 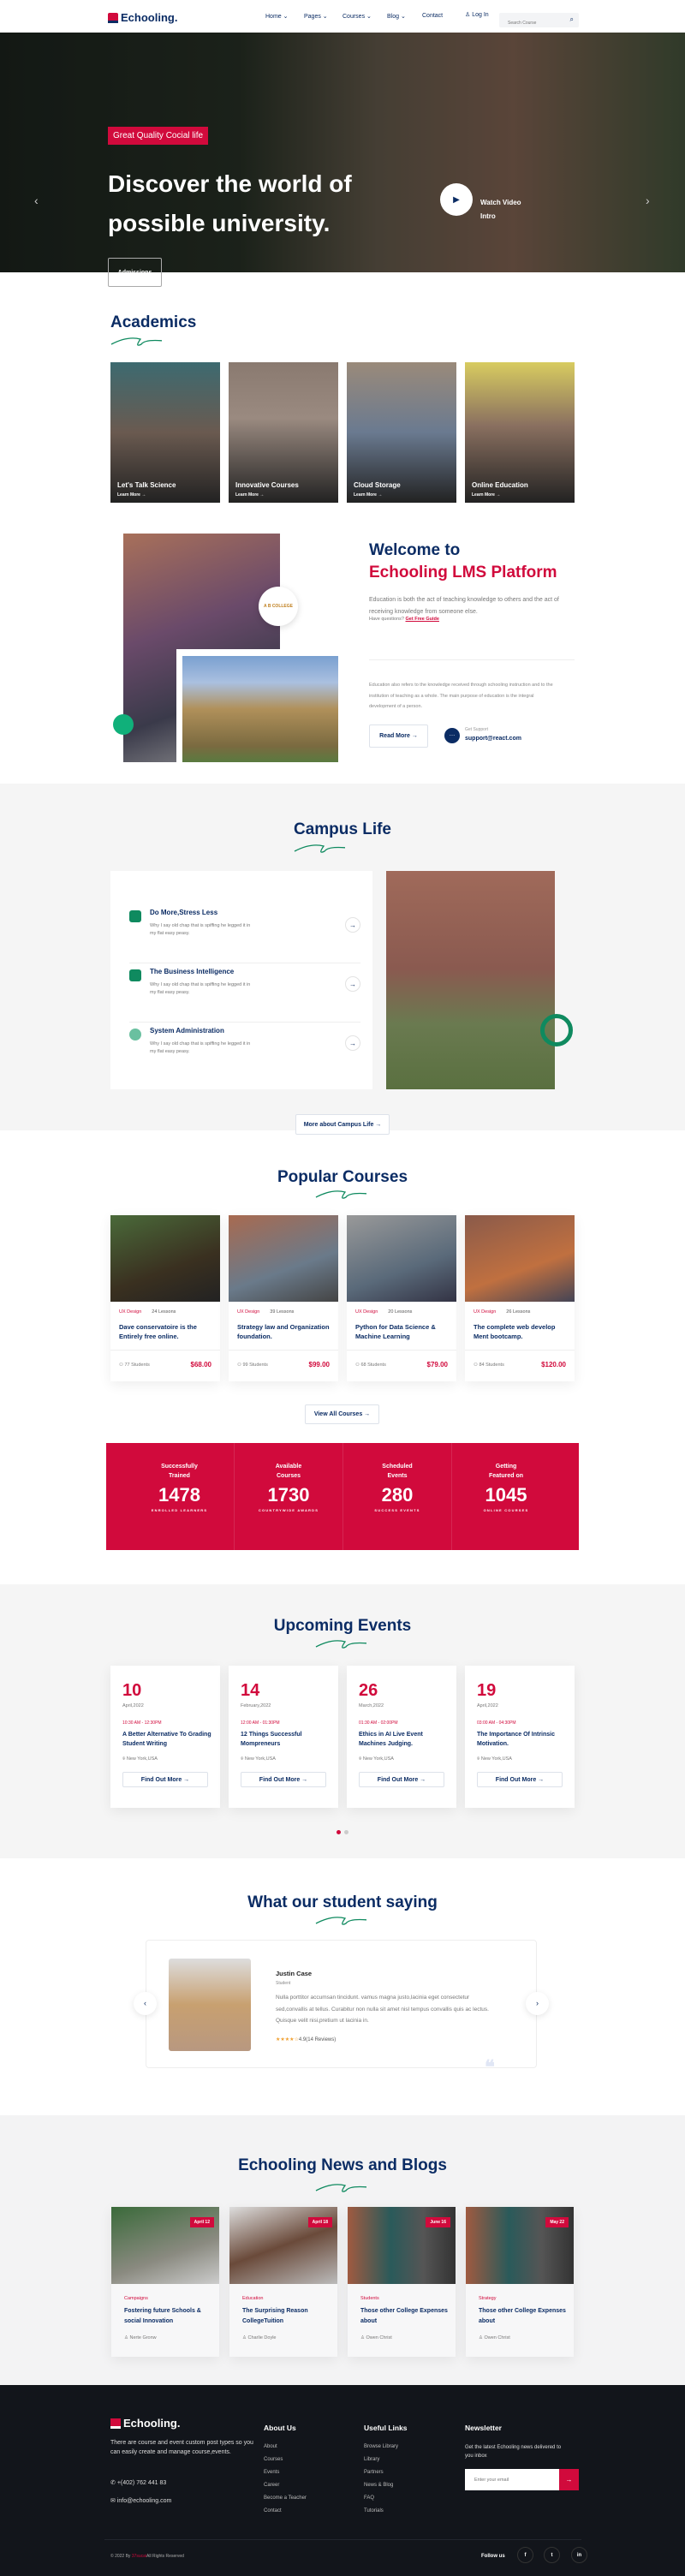 What do you see at coordinates (123, 724) in the screenshot?
I see `green-dot-decoration` at bounding box center [123, 724].